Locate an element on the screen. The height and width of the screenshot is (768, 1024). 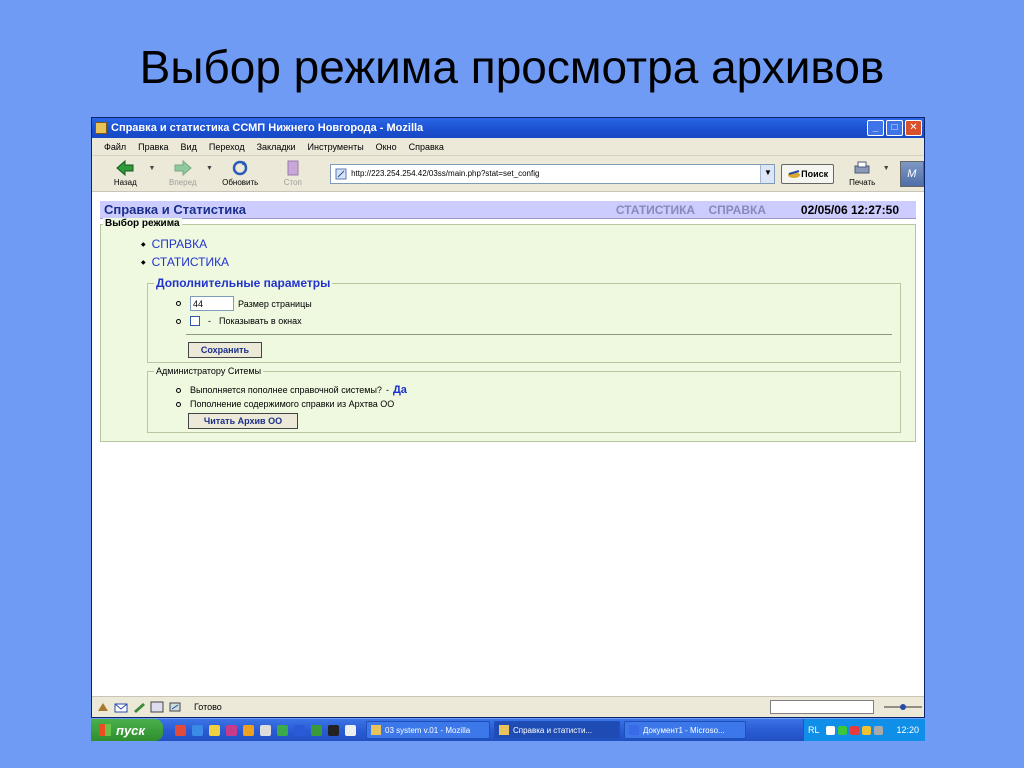
online-status-icon is located at coordinates (903, 707).